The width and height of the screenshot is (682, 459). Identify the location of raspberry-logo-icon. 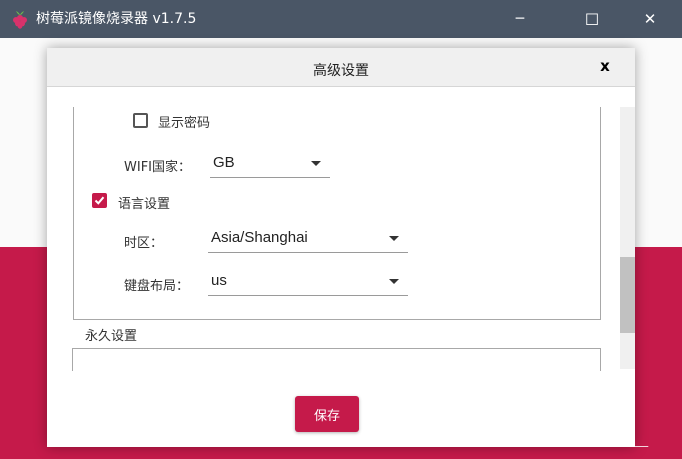
(20, 20).